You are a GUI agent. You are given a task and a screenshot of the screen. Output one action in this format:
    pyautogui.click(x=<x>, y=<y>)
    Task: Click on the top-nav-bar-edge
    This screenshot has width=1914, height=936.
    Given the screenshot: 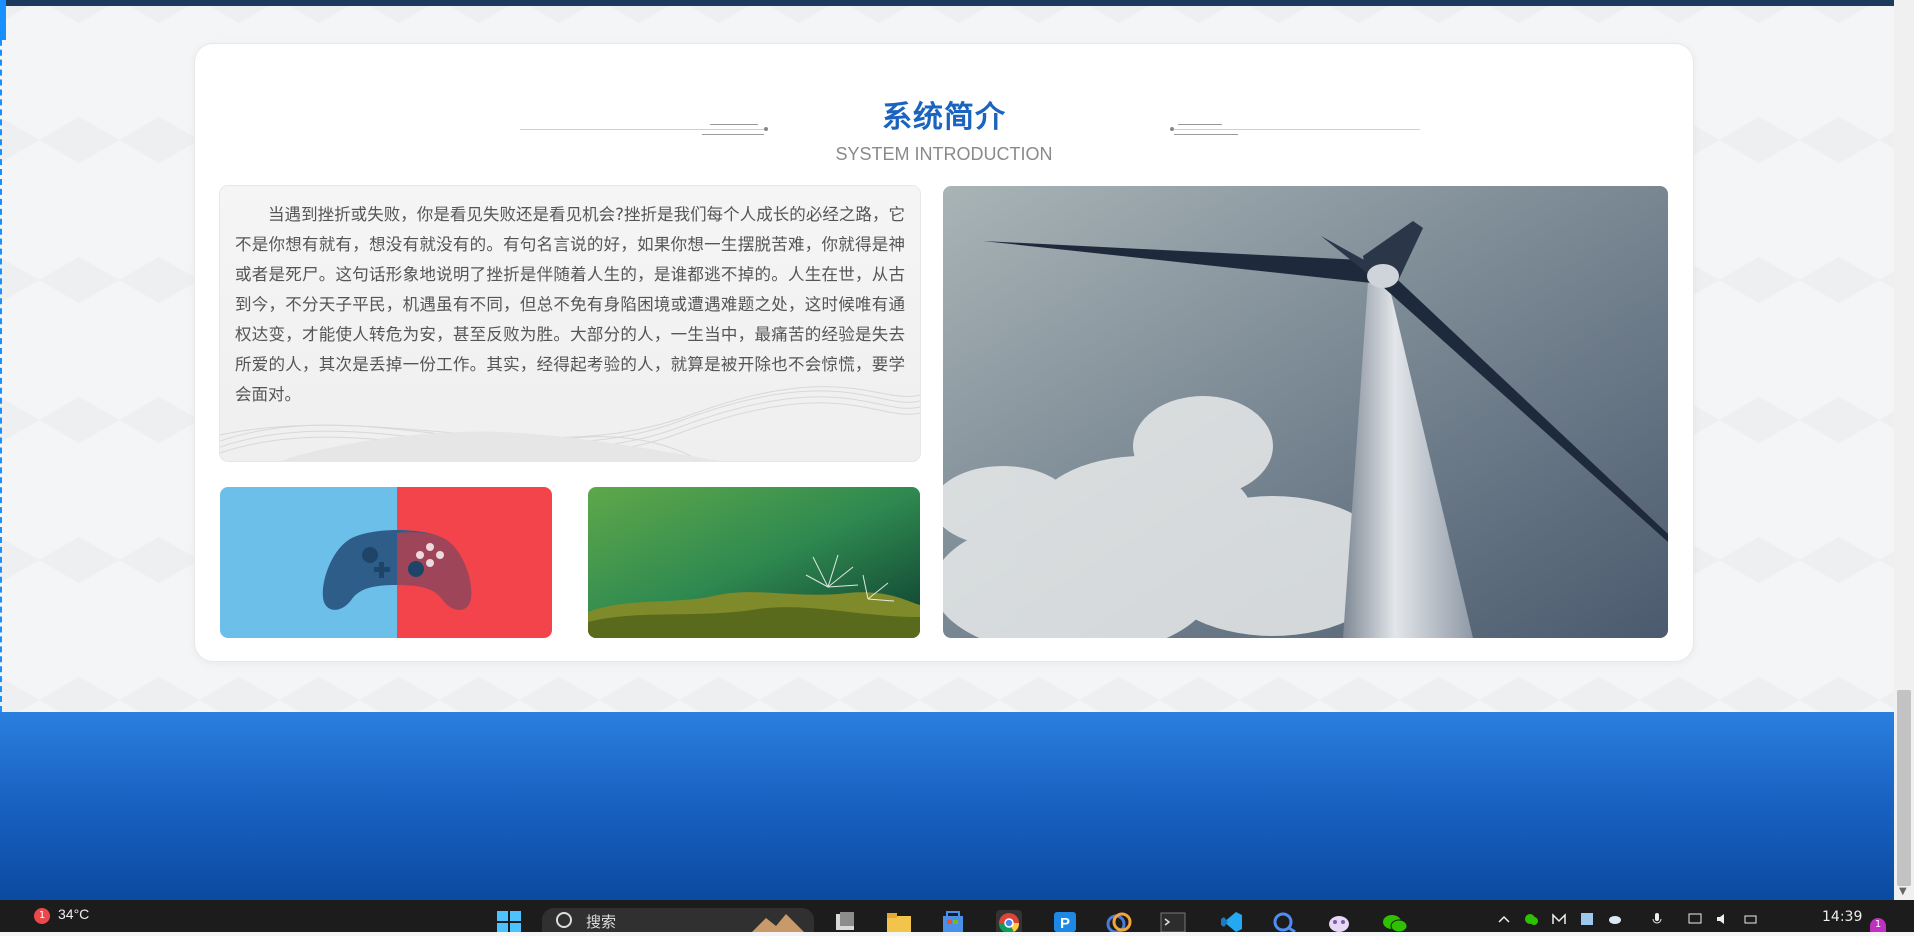 What is the action you would take?
    pyautogui.click(x=947, y=3)
    